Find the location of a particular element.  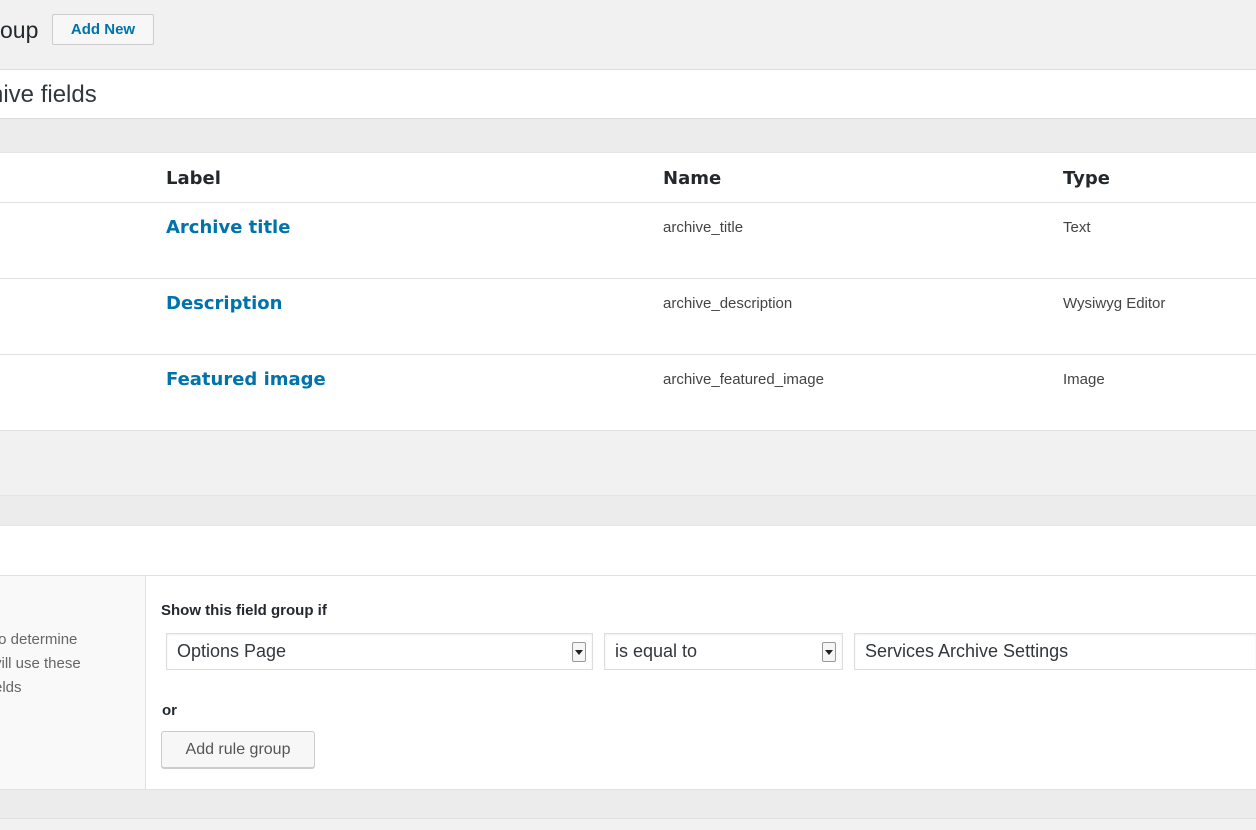

location-description-line: vill use these is located at coordinates (40, 663).